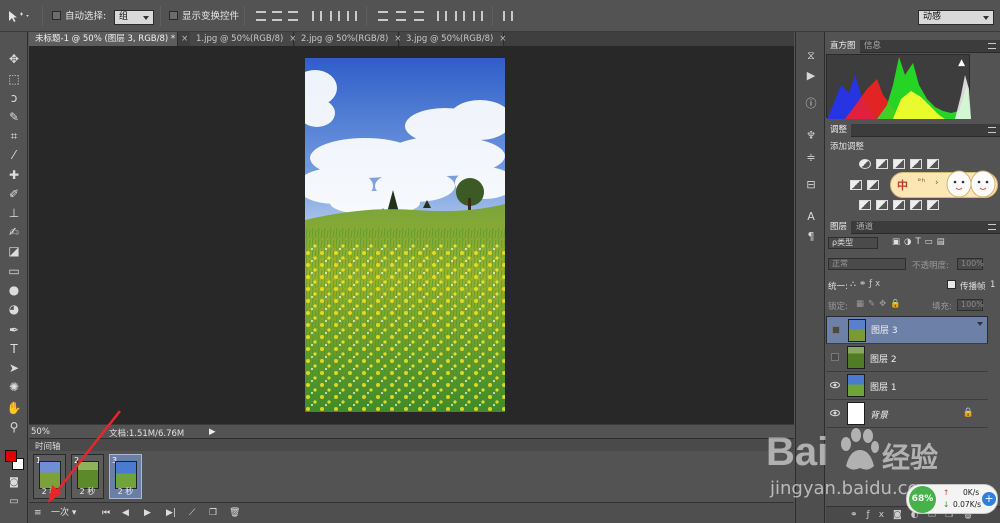  I want to click on exposure-icon, so click(916, 164).